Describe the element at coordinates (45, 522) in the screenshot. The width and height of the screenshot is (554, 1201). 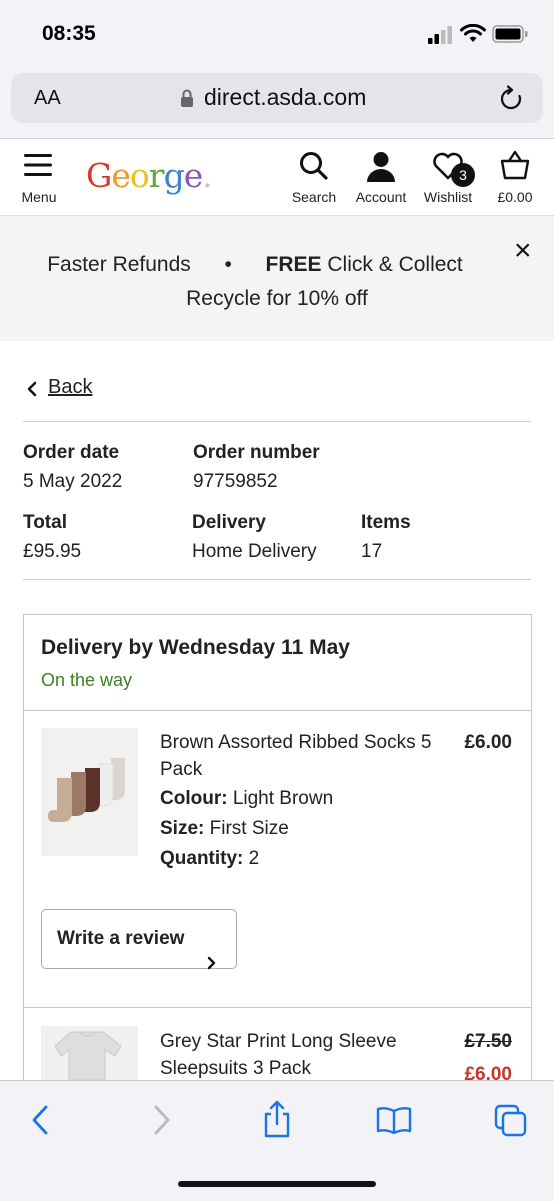
I see `total-label: Total` at that location.